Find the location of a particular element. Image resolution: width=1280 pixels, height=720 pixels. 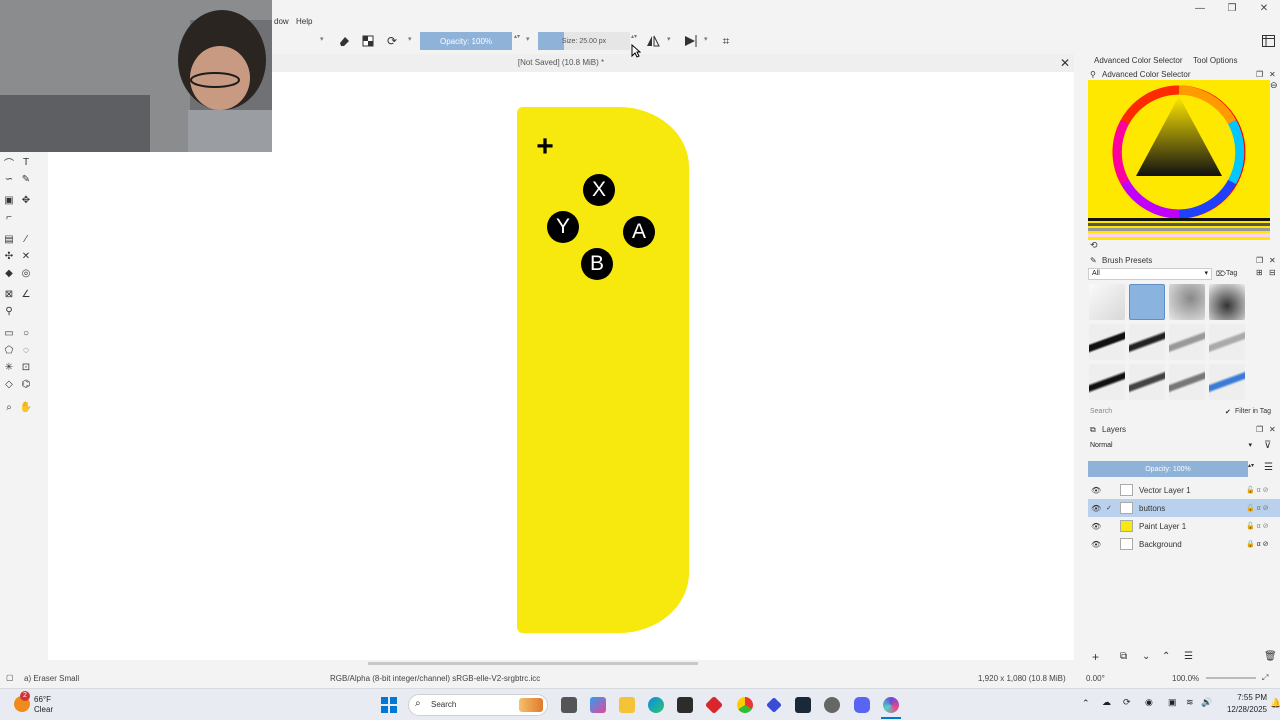

current-brush-label: a) Eraser Small is located at coordinates (51, 678).